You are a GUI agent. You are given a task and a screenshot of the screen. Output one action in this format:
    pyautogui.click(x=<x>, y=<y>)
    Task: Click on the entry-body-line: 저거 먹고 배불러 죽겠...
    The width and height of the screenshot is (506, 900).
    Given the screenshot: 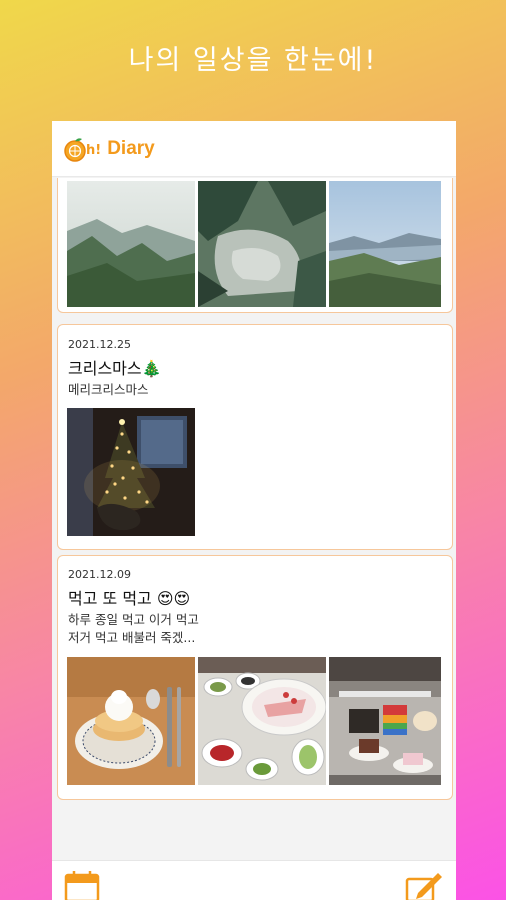 What is the action you would take?
    pyautogui.click(x=132, y=637)
    